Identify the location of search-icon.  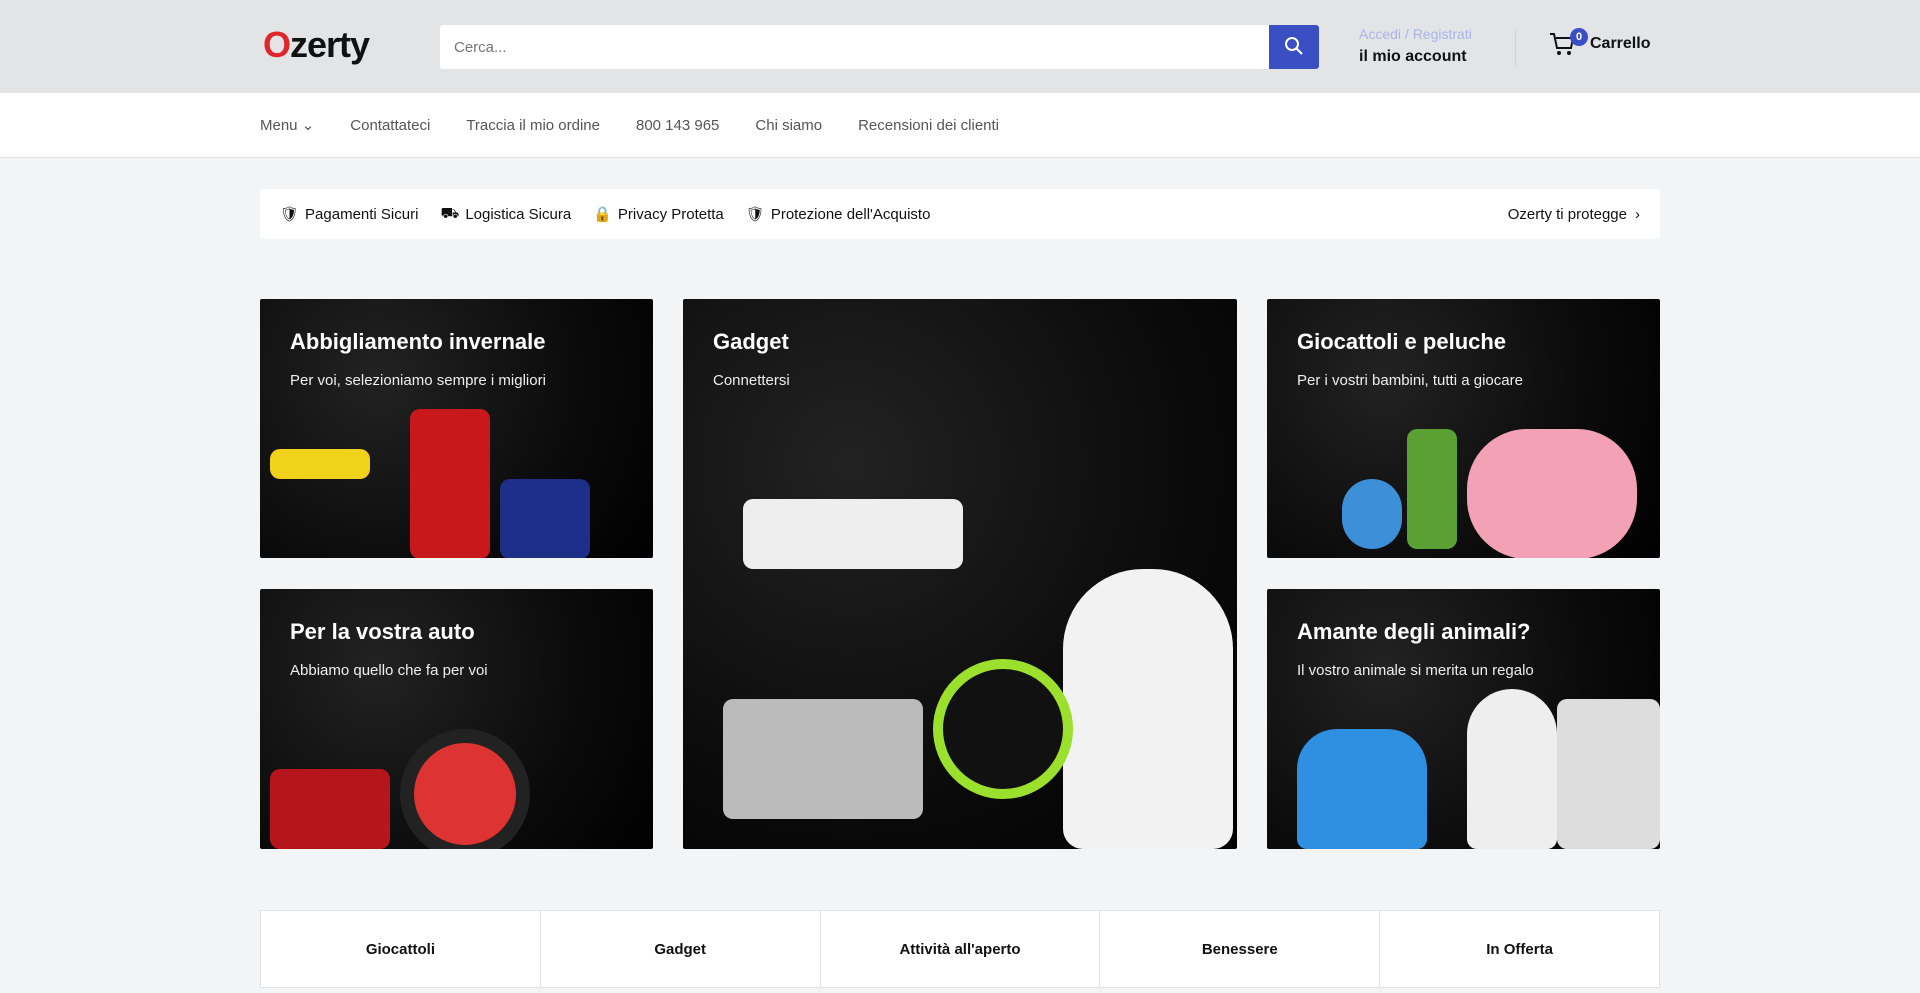
(1294, 45).